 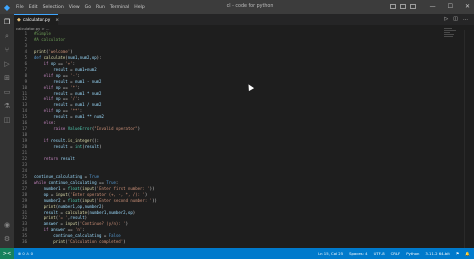 What do you see at coordinates (119, 7) in the screenshot?
I see `menu-terminal: Terminal` at bounding box center [119, 7].